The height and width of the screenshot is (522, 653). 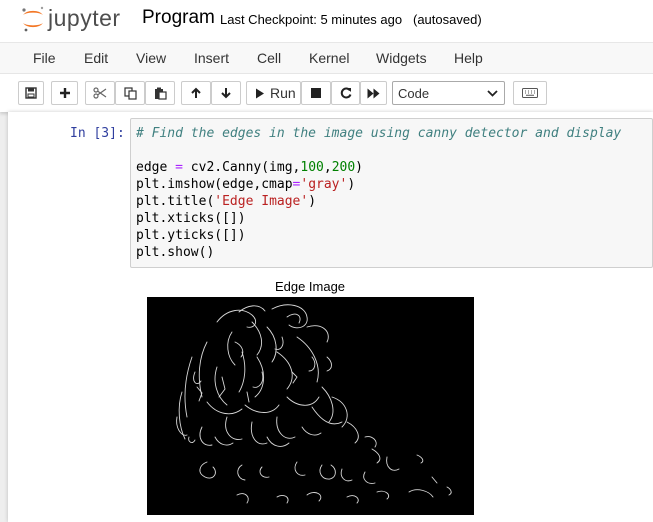 I want to click on code-number: 100, so click(x=312, y=167).